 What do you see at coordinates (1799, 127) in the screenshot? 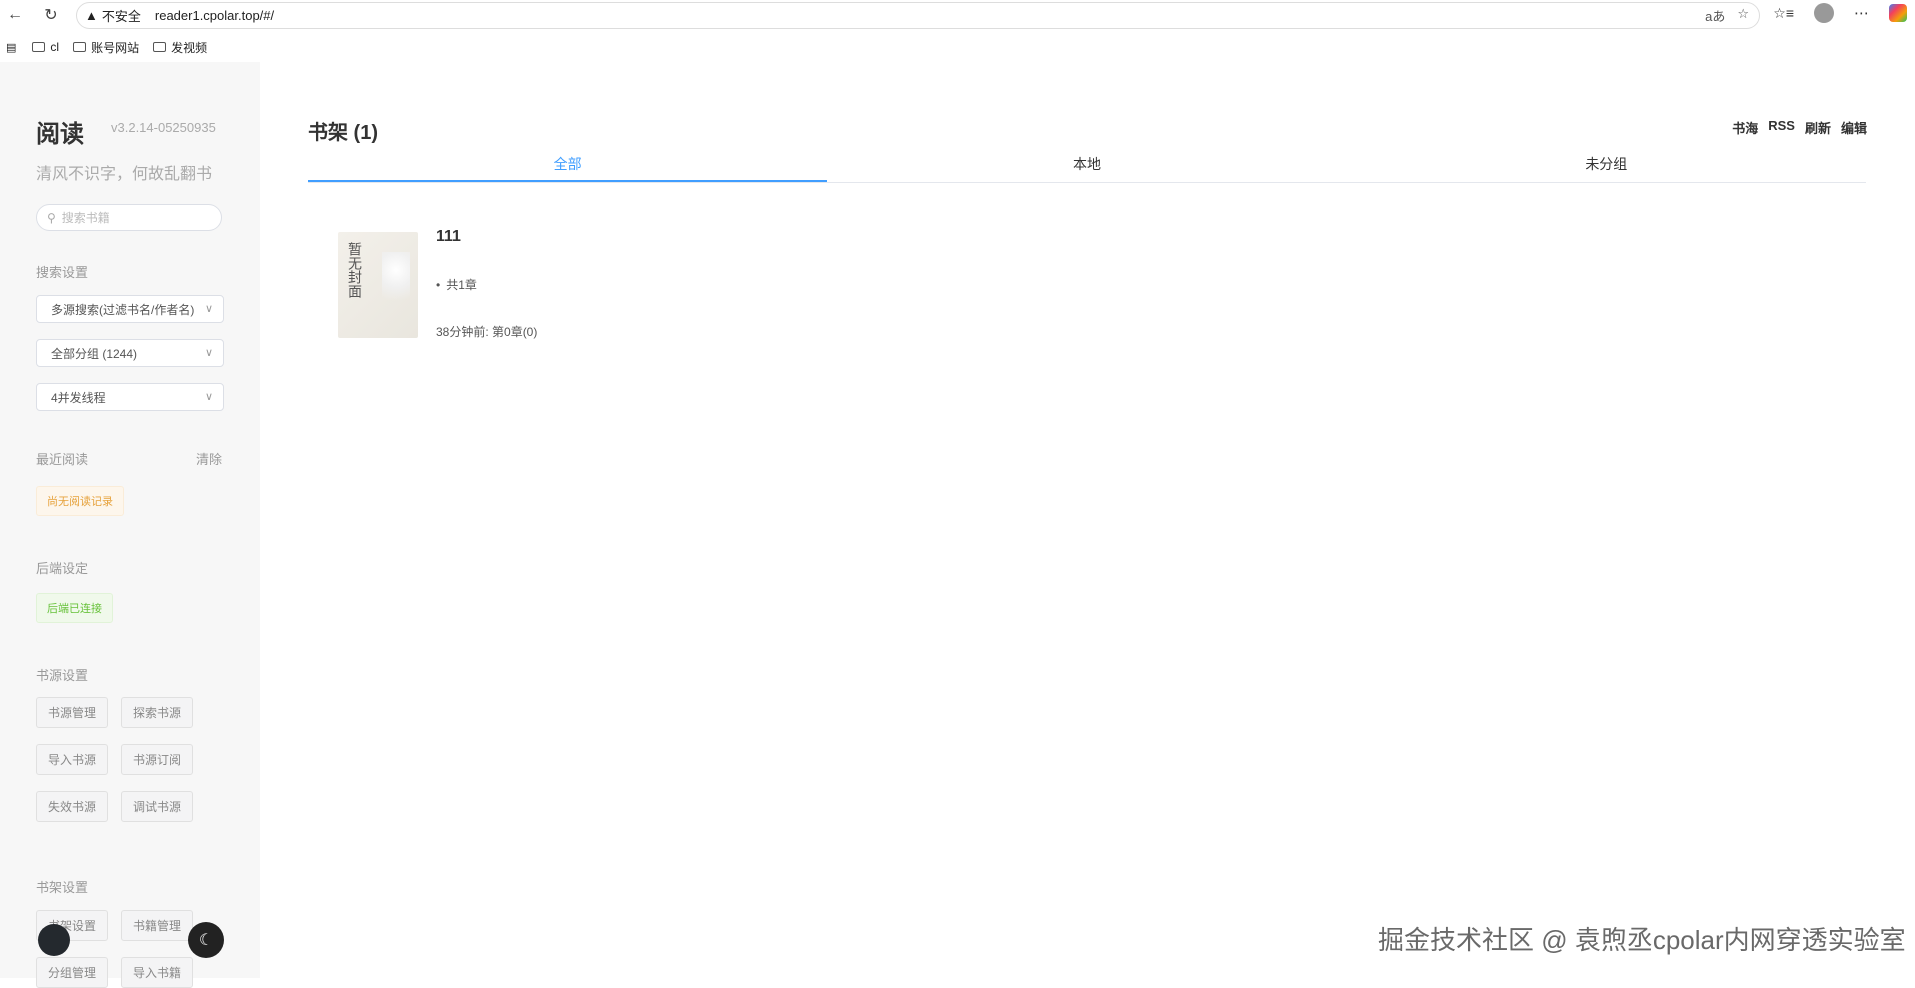
I see `action-links: 书海 RSS 刷新 编辑` at bounding box center [1799, 127].